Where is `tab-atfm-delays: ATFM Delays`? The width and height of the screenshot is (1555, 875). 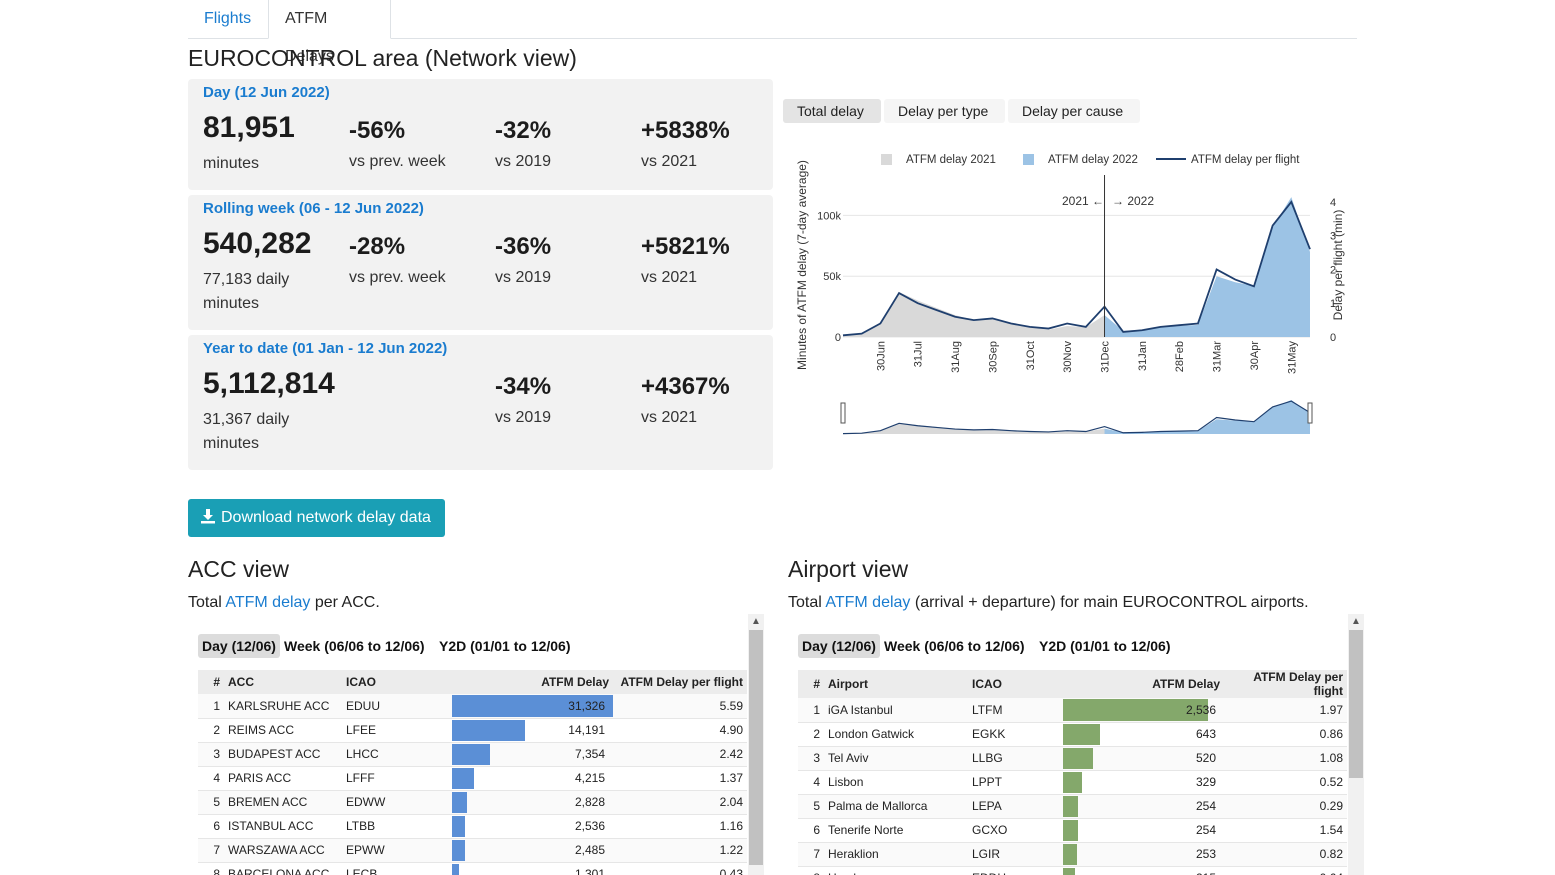
tab-atfm-delays: ATFM Delays is located at coordinates (329, 32).